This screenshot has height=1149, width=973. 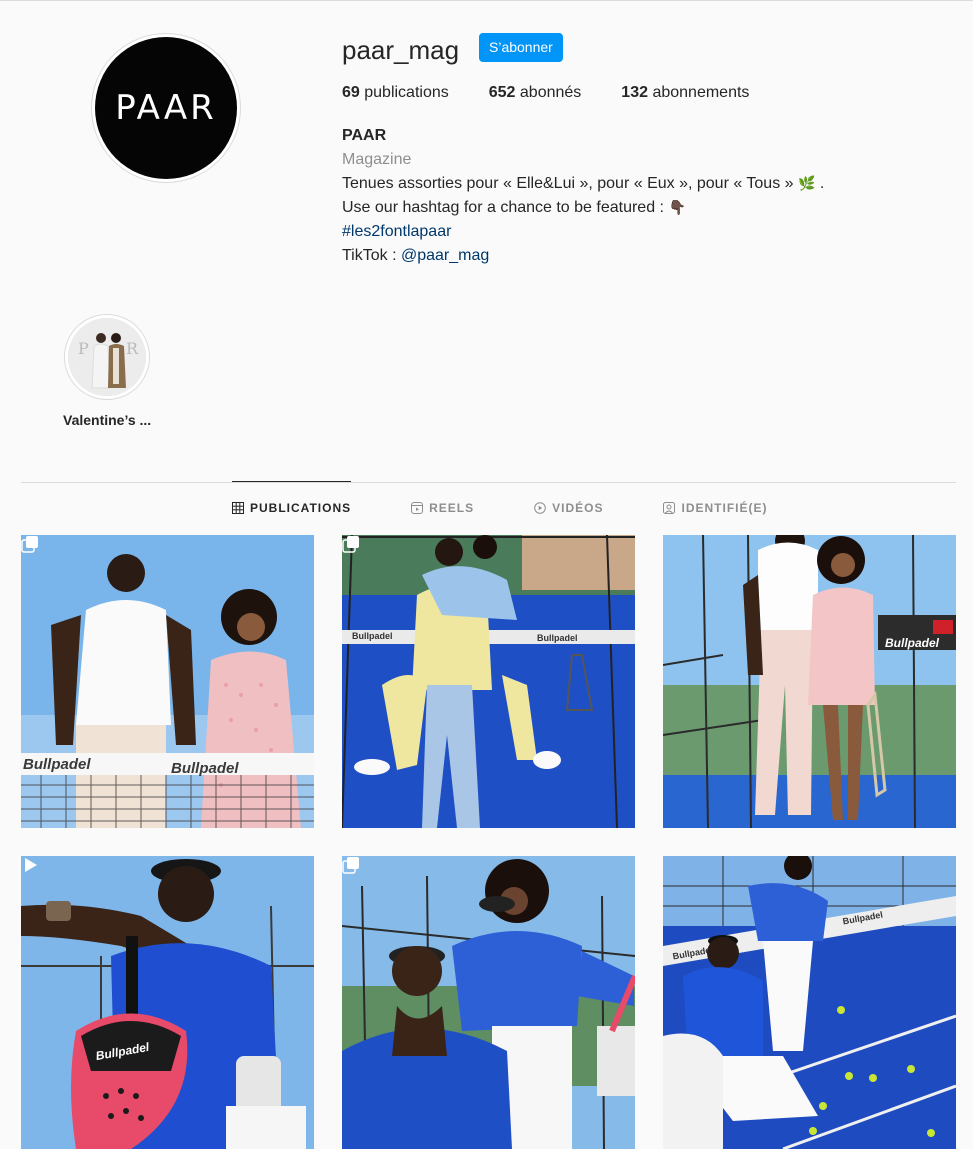 What do you see at coordinates (486, 0) in the screenshot?
I see `top-border` at bounding box center [486, 0].